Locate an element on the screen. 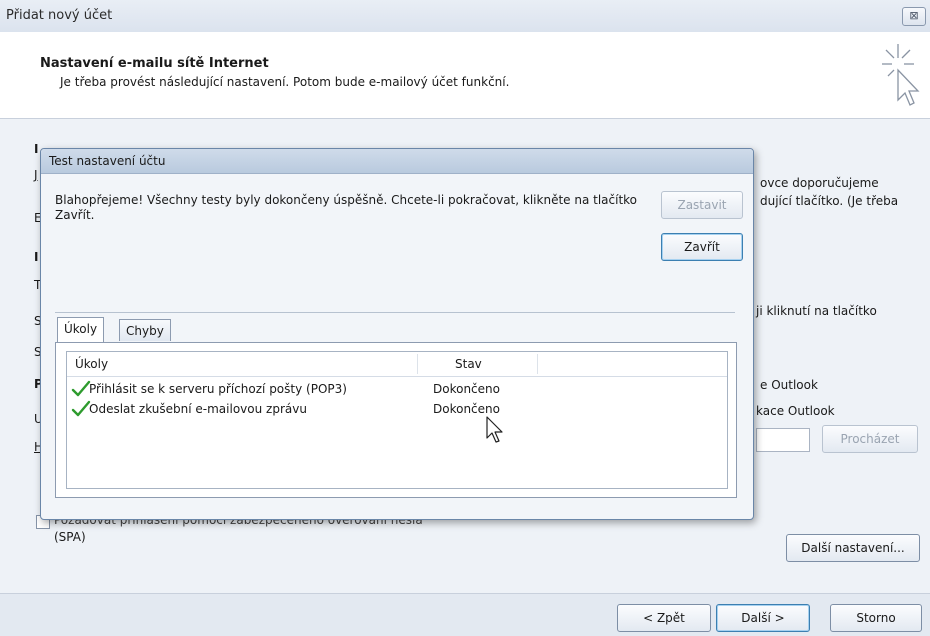  bg-fragment: J is located at coordinates (36, 175).